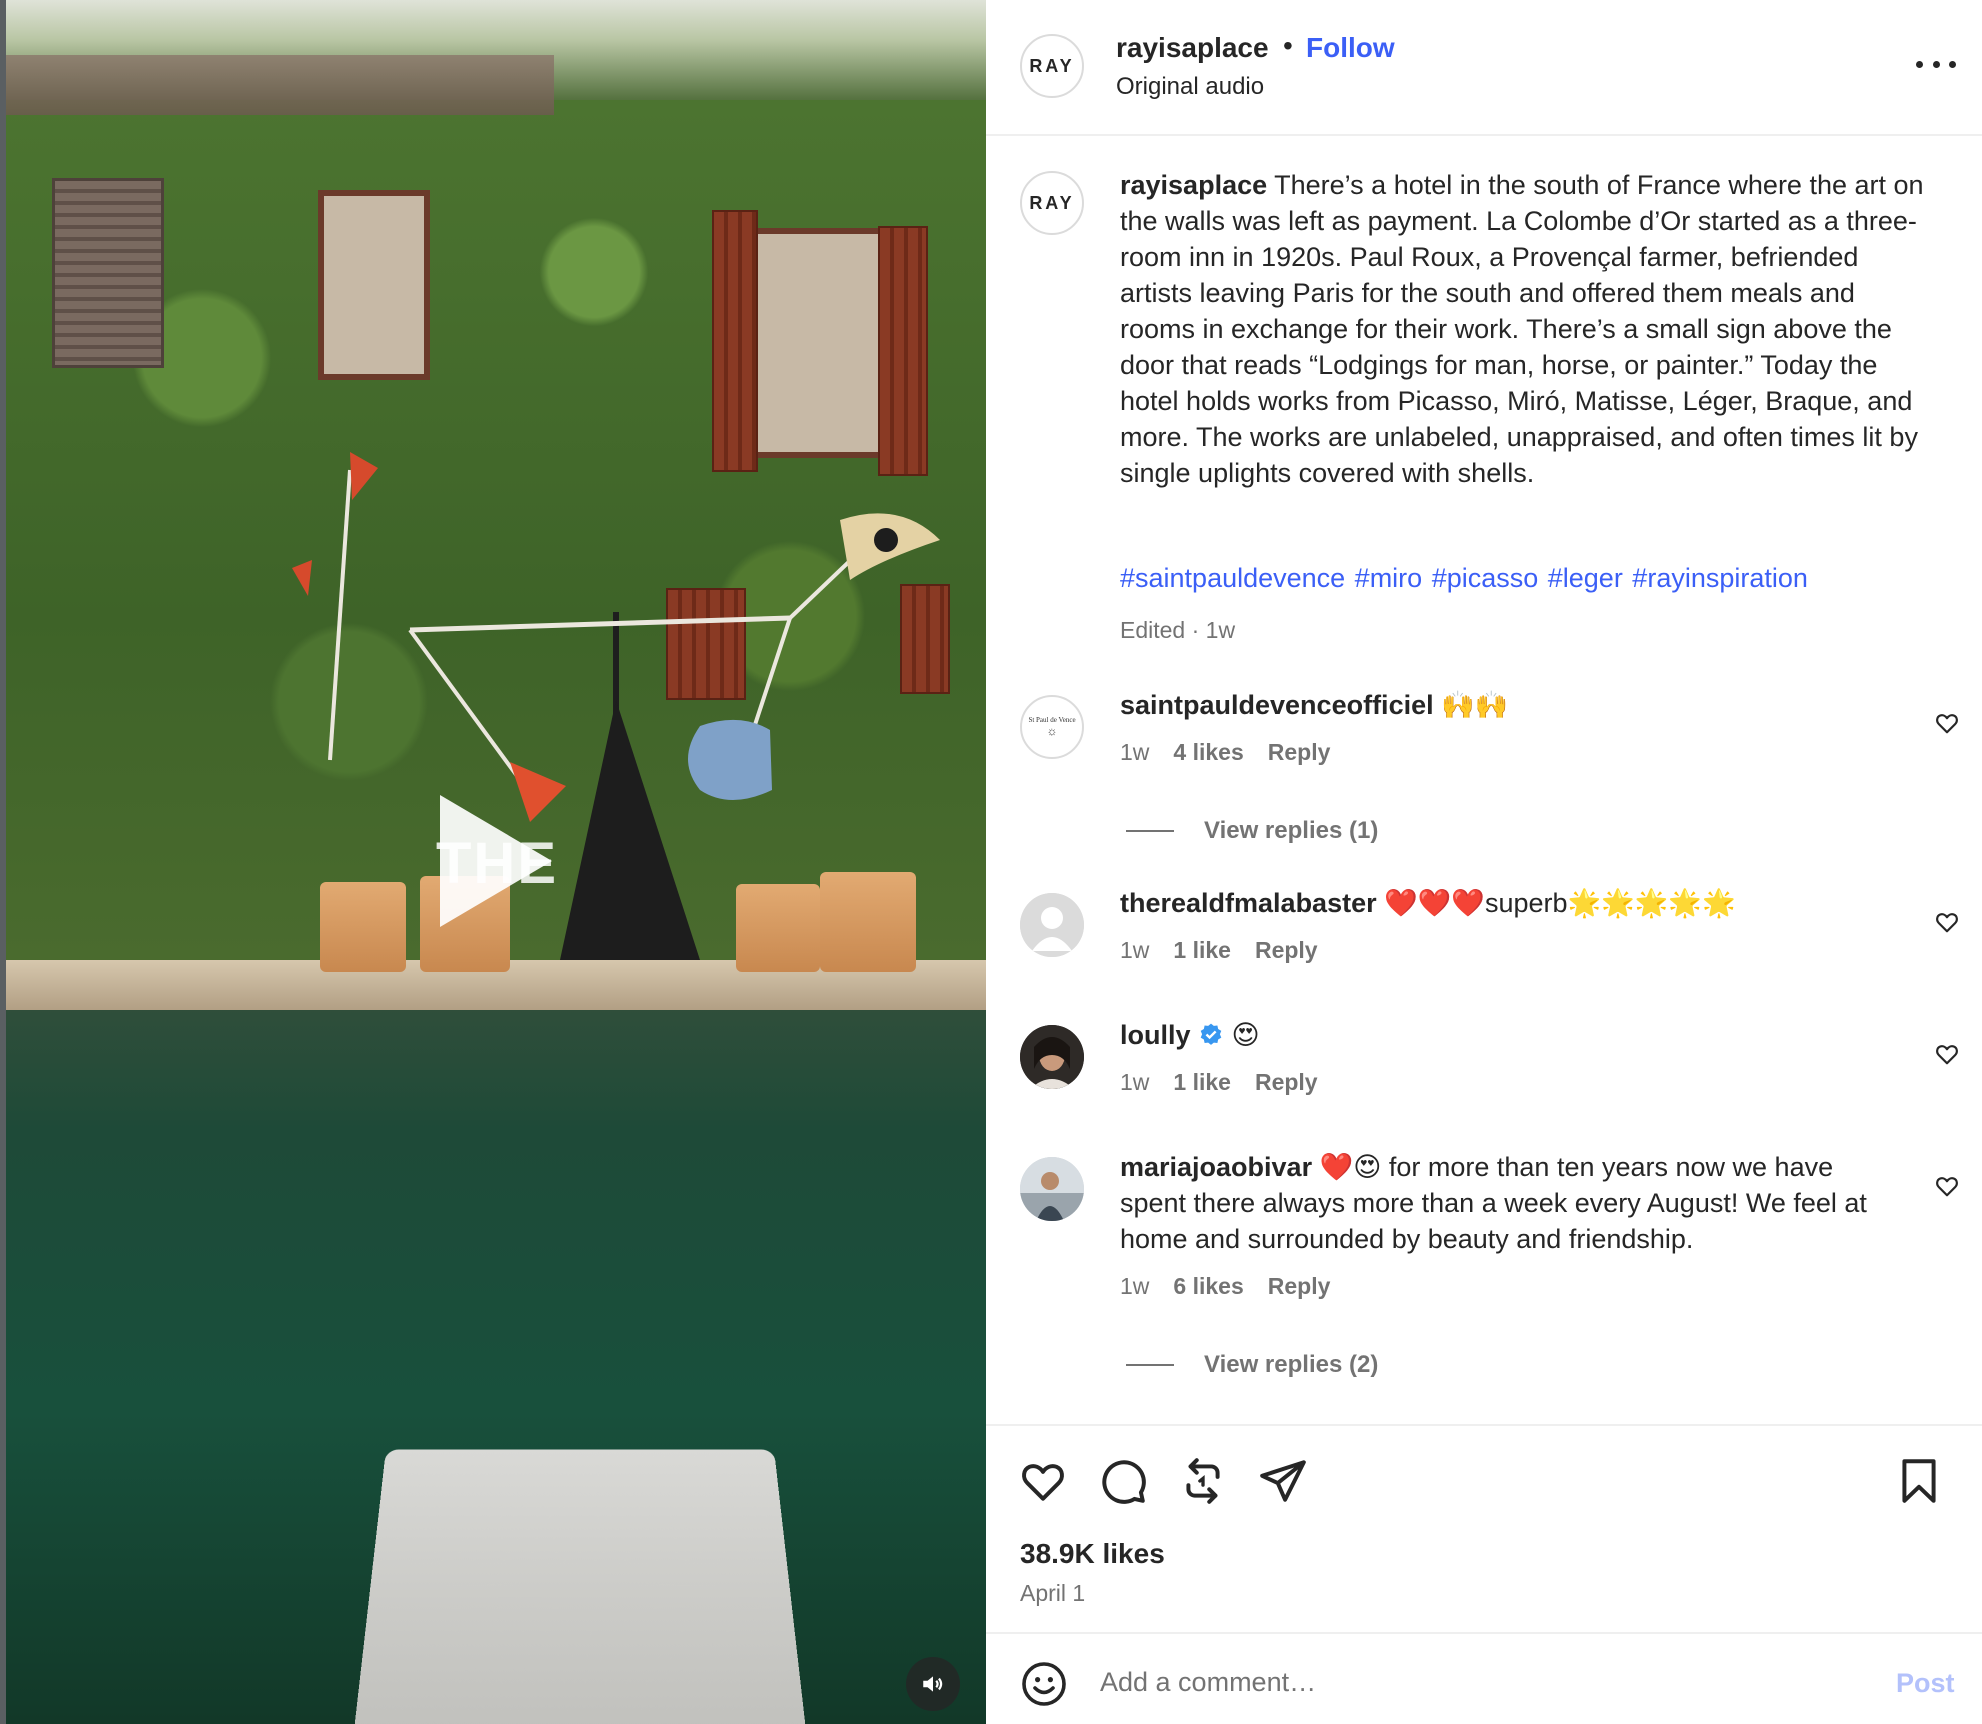 The width and height of the screenshot is (1982, 1724). Describe the element at coordinates (1925, 1683) in the screenshot. I see `post-button: Post` at that location.